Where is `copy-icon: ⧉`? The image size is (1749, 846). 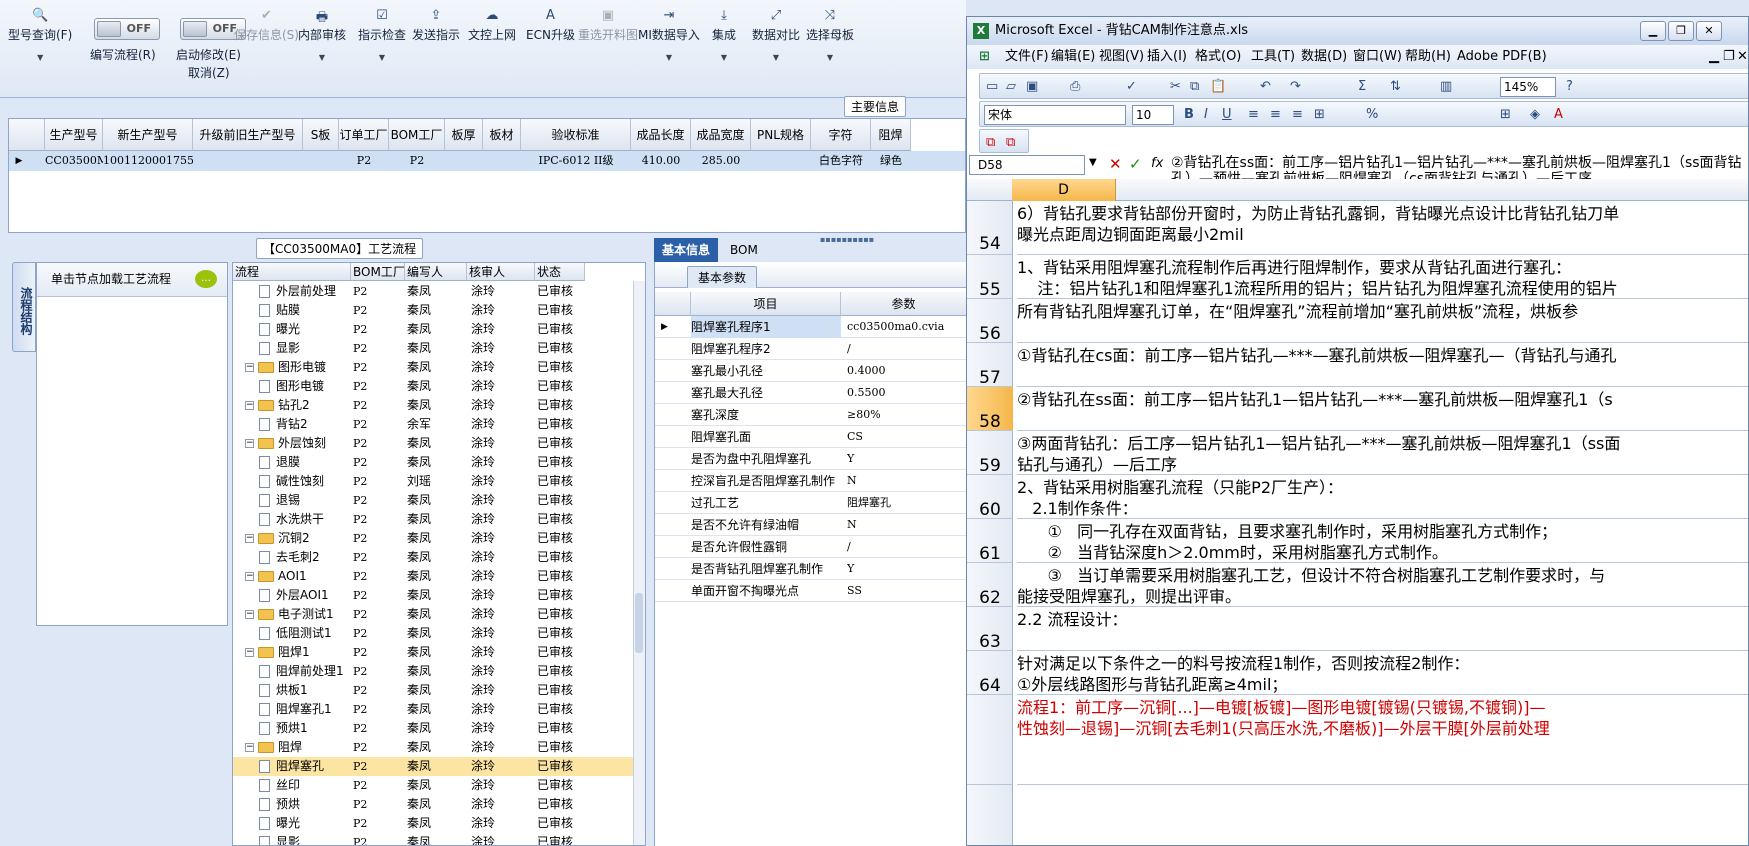 copy-icon: ⧉ is located at coordinates (1194, 86).